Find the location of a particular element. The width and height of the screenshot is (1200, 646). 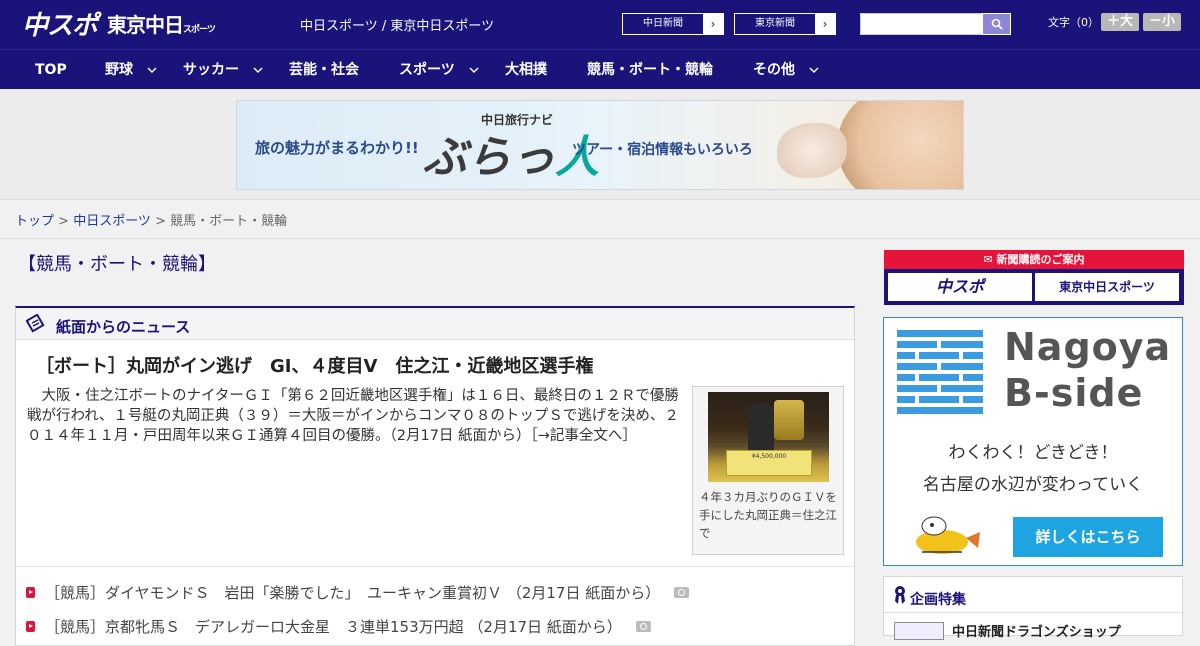

search-input is located at coordinates (921, 24).